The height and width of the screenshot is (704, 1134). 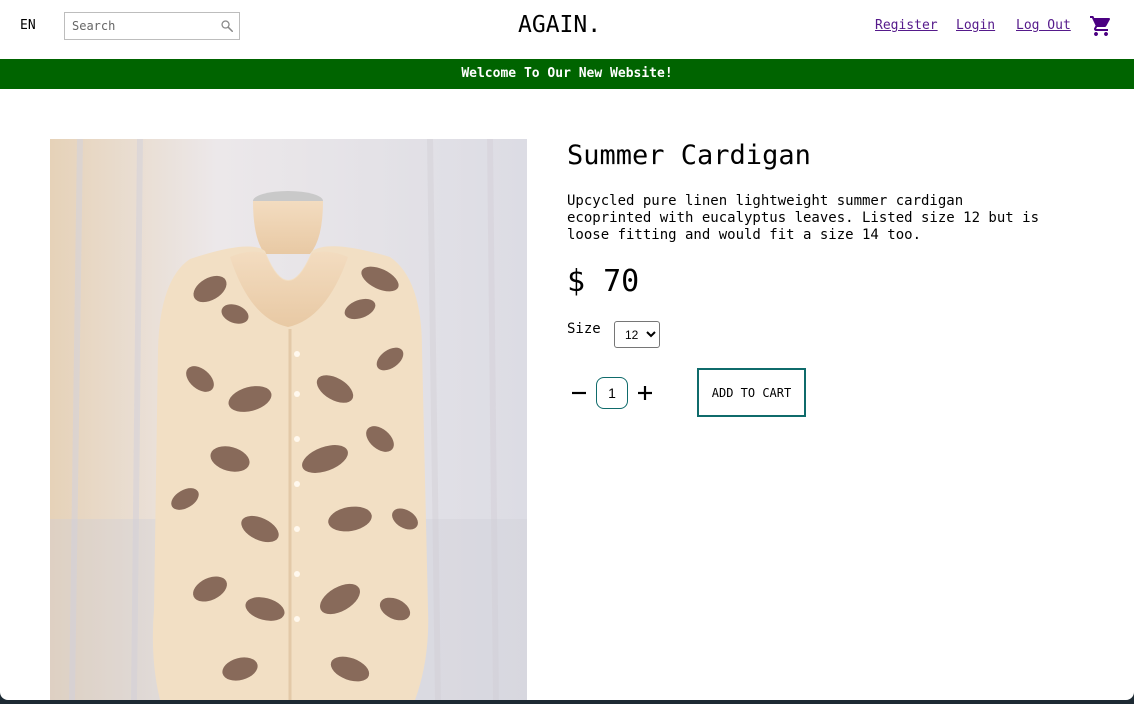 I want to click on login-link: Login, so click(x=975, y=25).